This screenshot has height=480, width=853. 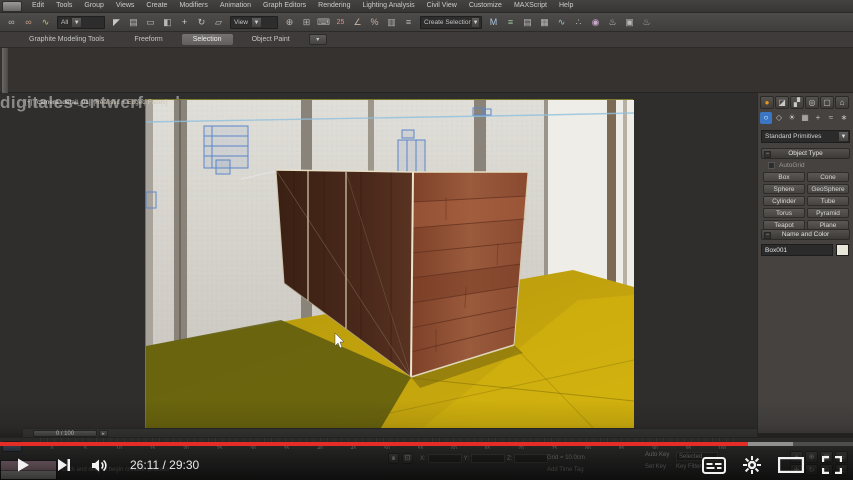 I want to click on time-slider-handle: 0 / 100, so click(x=65, y=433).